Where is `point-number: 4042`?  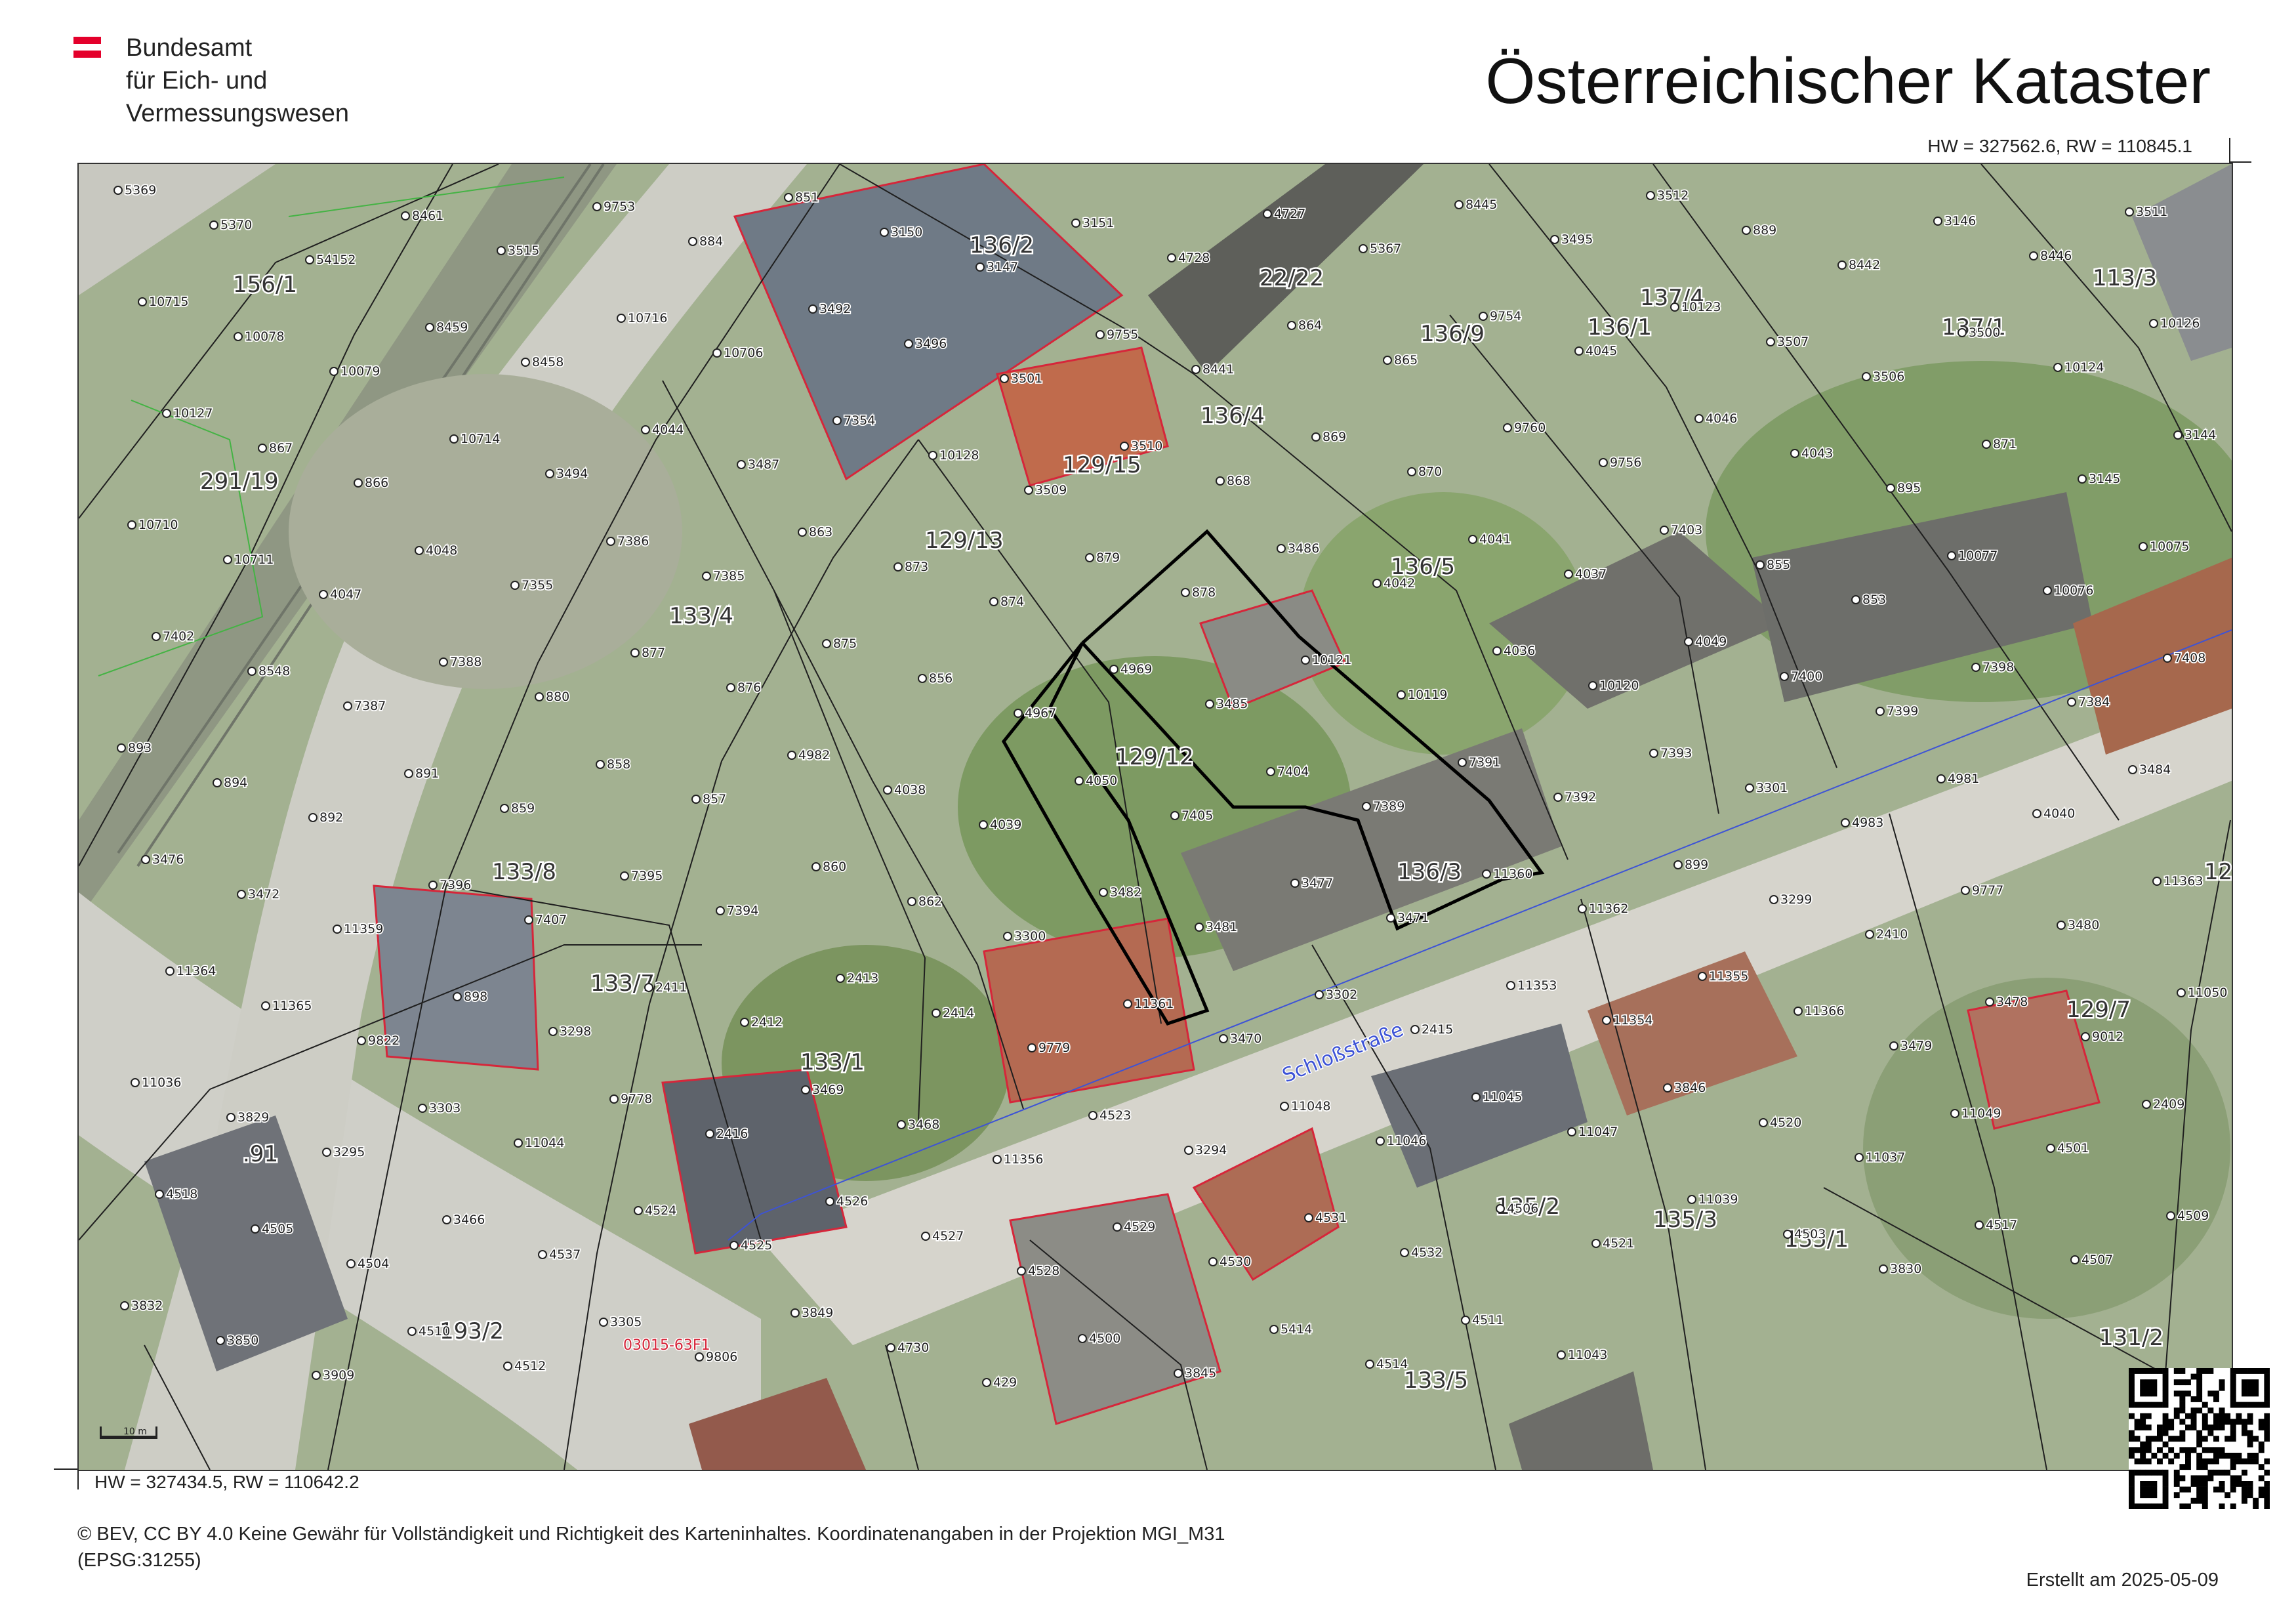 point-number: 4042 is located at coordinates (1399, 583).